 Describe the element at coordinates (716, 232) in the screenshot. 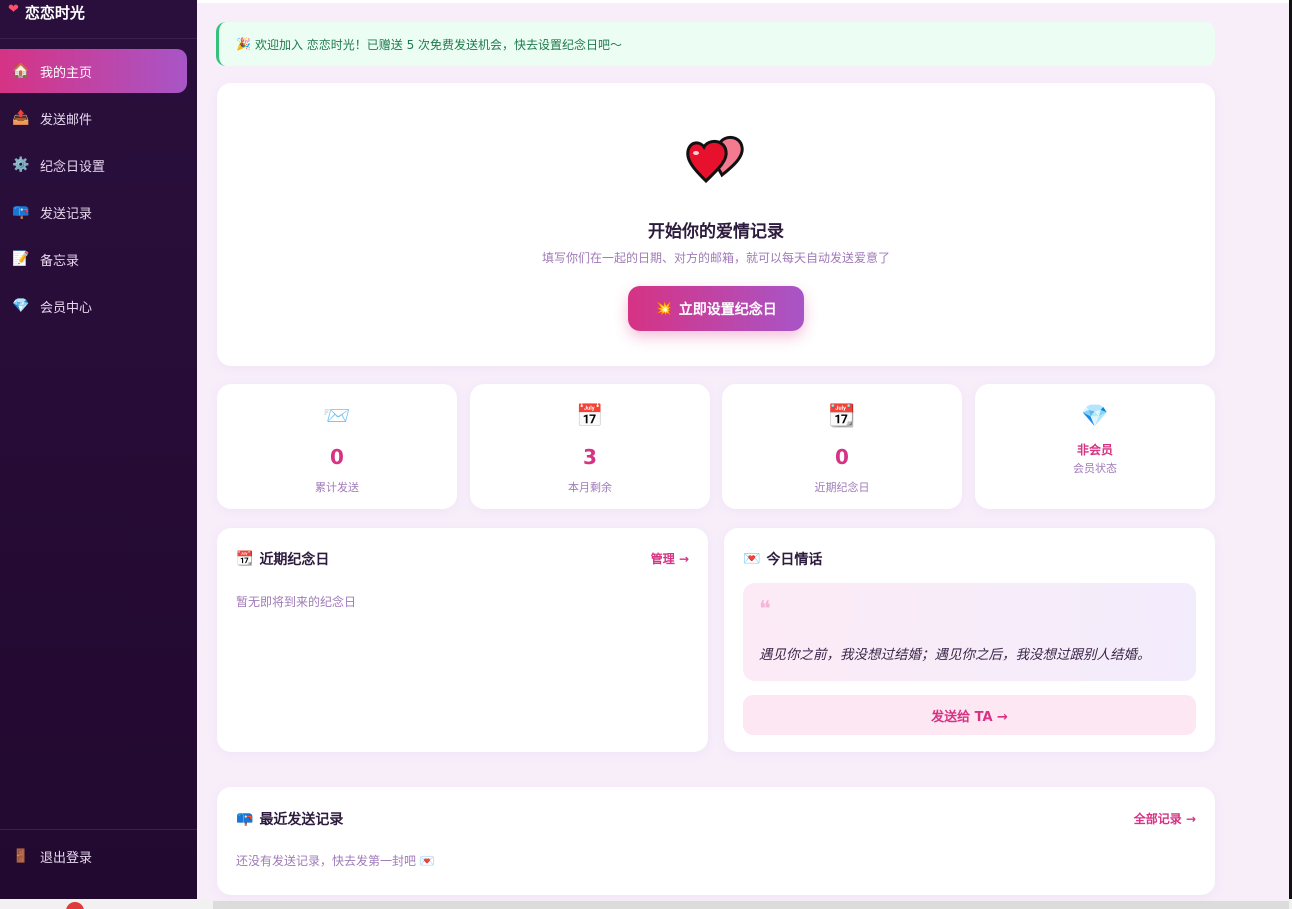

I see `hero-title: 开始你的爱情记录` at that location.